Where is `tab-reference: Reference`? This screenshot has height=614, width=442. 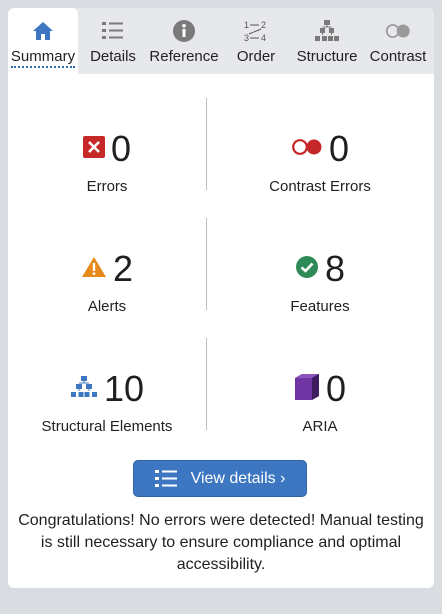 tab-reference: Reference is located at coordinates (184, 41).